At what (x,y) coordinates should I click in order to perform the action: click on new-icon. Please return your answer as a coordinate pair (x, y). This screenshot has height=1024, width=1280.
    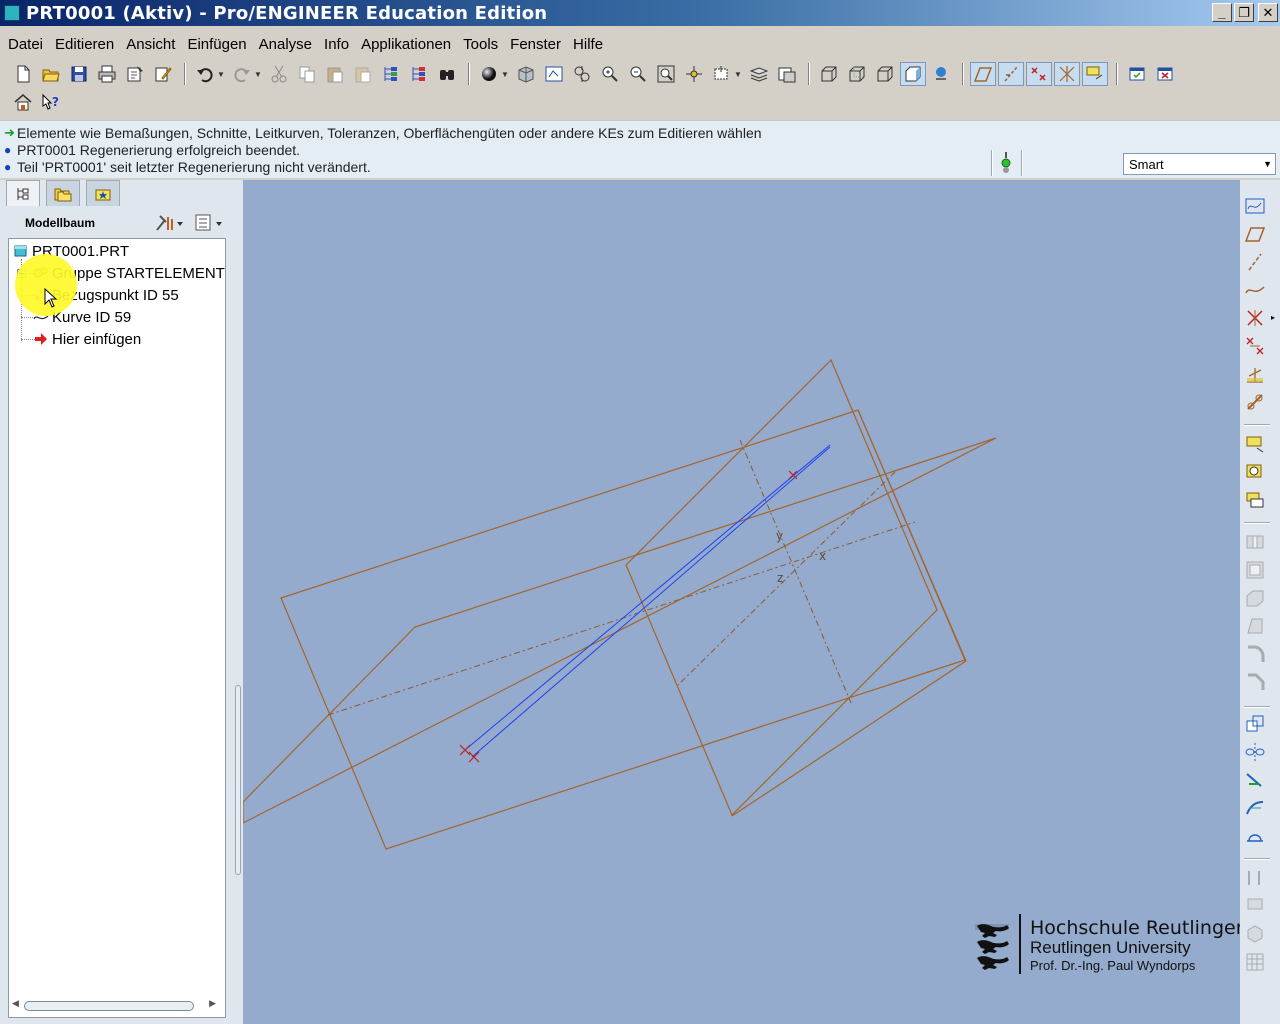
    Looking at the image, I should click on (23, 74).